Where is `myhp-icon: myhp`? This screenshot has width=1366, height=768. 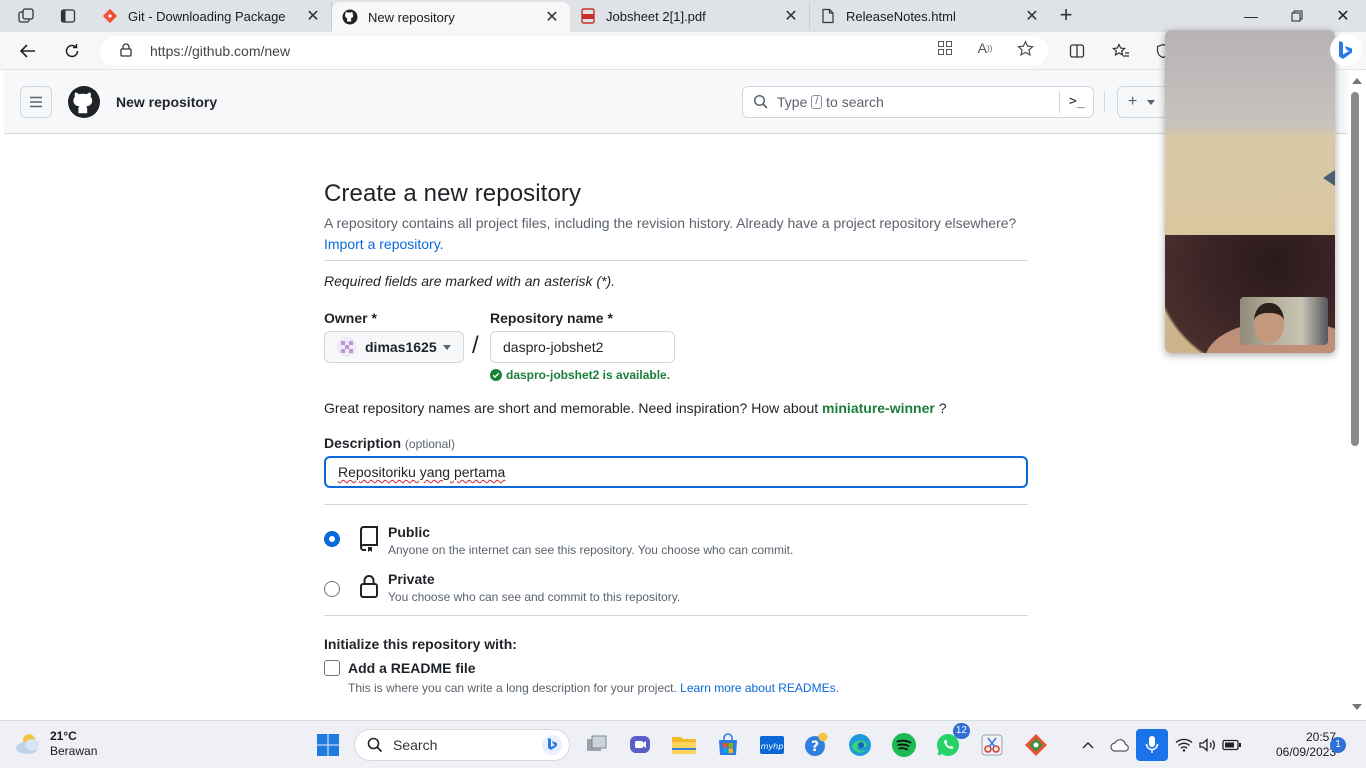 myhp-icon: myhp is located at coordinates (772, 745).